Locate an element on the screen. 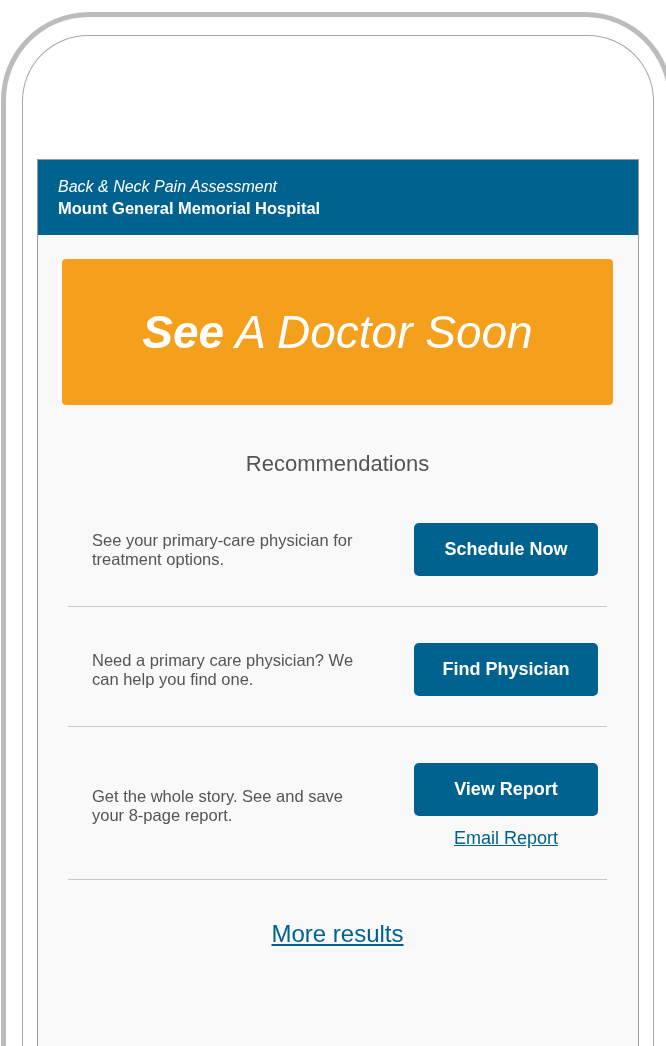  action-button: Schedule Now is located at coordinates (506, 549).